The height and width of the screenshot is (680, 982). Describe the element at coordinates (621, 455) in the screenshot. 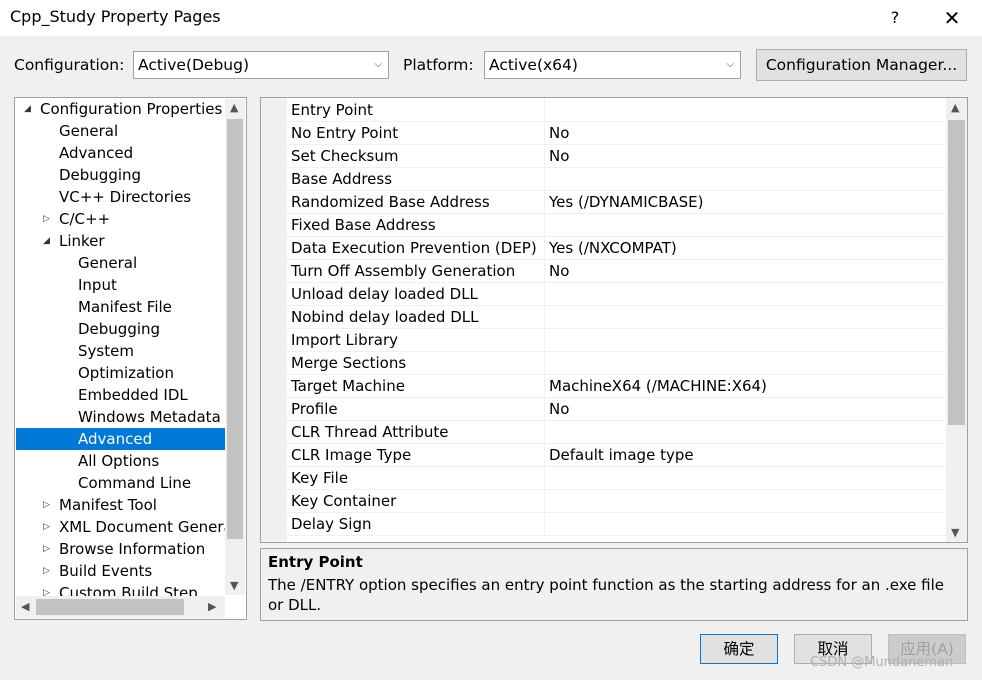

I see `property-value: Default image type` at that location.